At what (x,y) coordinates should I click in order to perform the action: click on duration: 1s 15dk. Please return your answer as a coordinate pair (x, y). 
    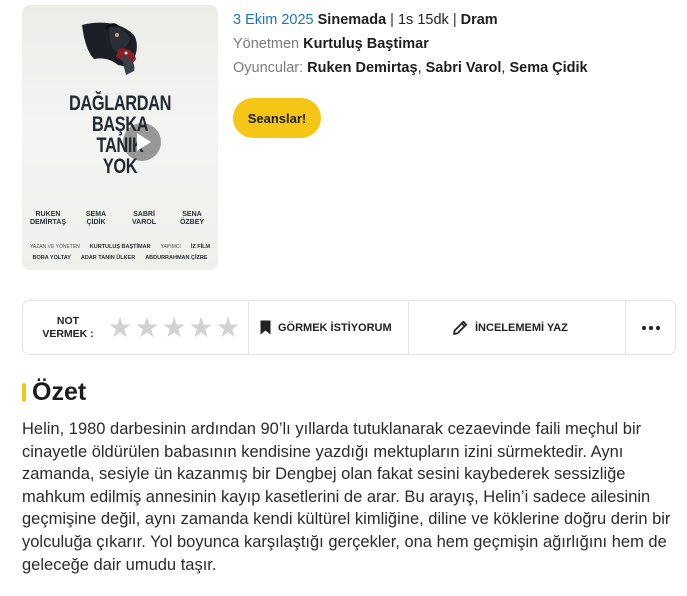
    Looking at the image, I should click on (423, 20).